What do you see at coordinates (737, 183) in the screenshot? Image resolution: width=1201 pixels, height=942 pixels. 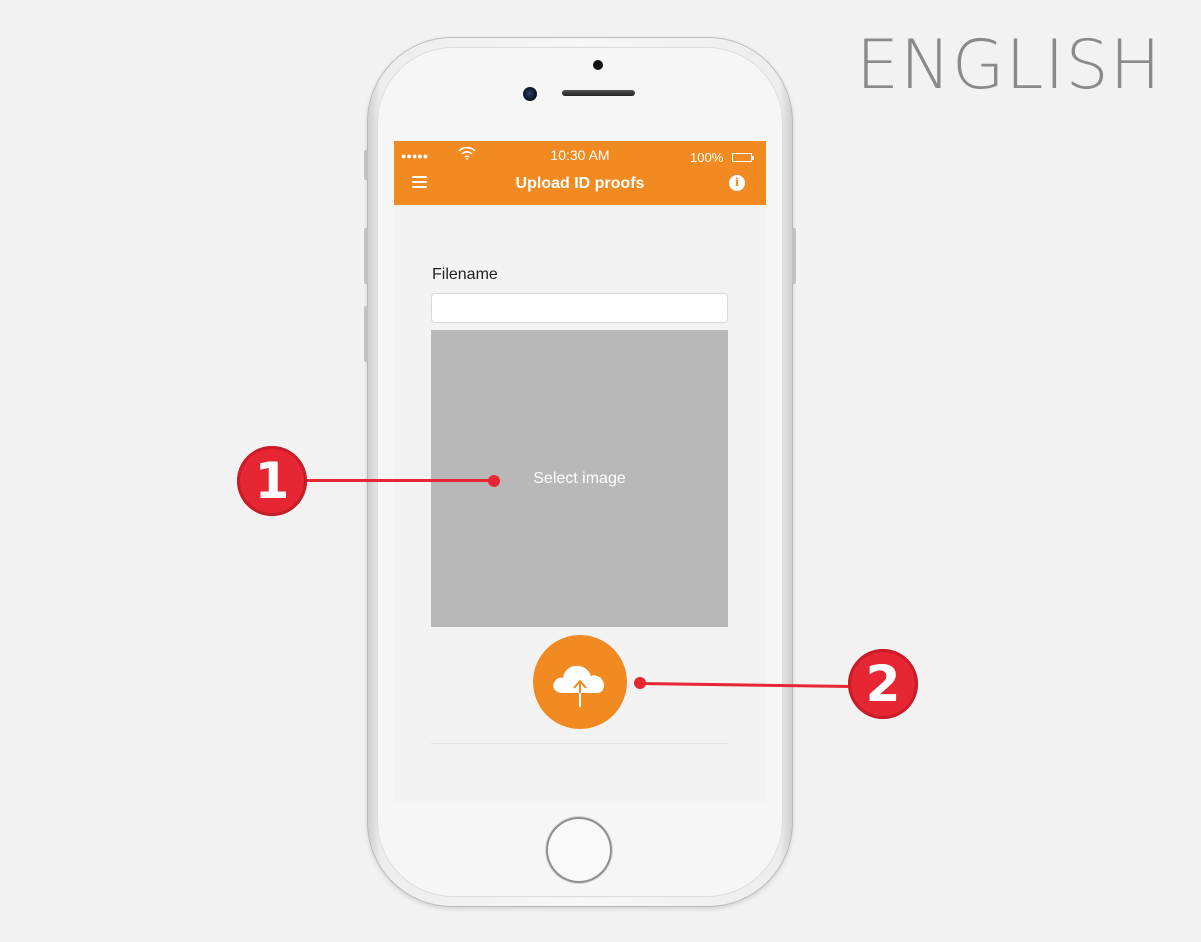 I see `info-icon: i` at bounding box center [737, 183].